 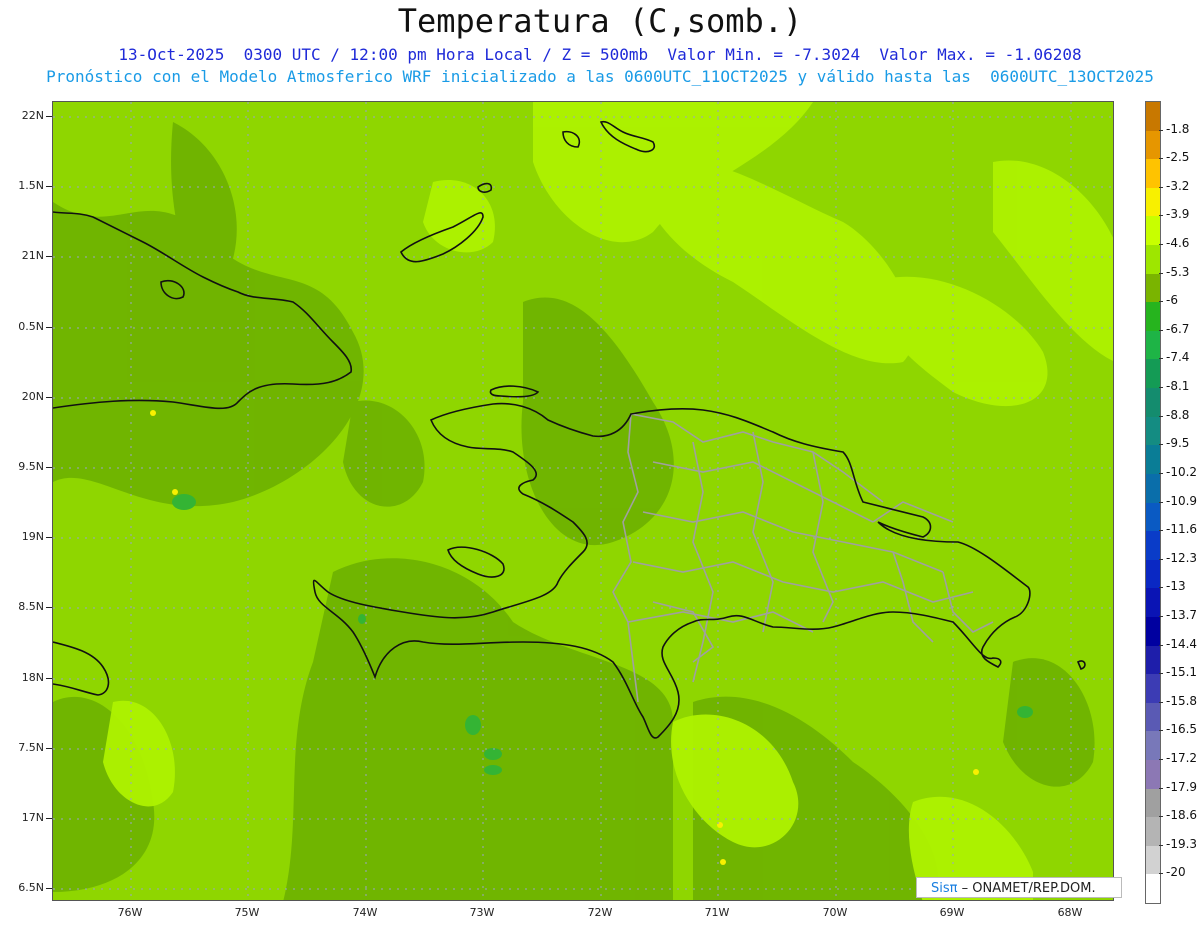 I want to click on colorbar-label: -3.2, so click(x=1178, y=185).